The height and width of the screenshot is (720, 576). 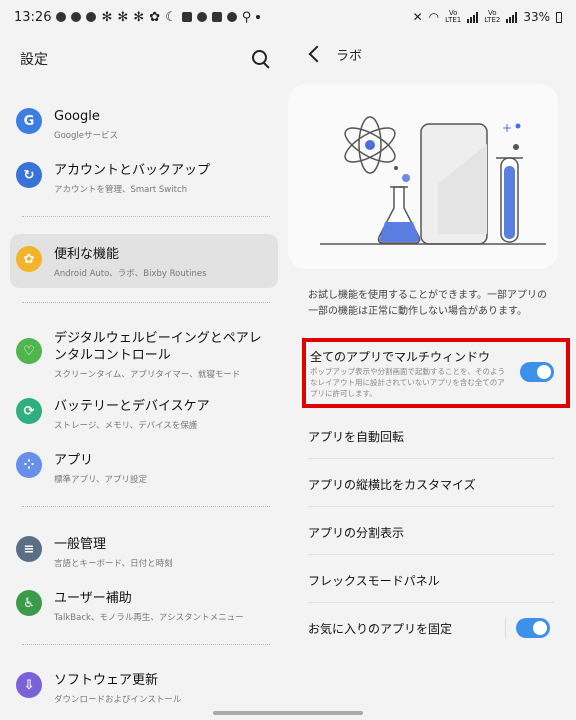 What do you see at coordinates (149, 618) in the screenshot?
I see `menu-item-subtitle: TalkBack、モノラル再生、アシスタントメニュー` at bounding box center [149, 618].